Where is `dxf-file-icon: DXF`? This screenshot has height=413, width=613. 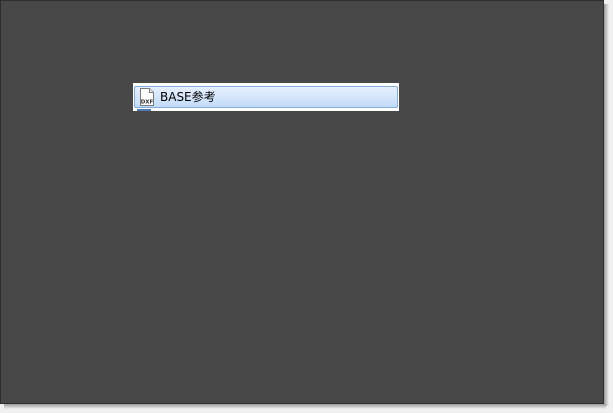
dxf-file-icon: DXF is located at coordinates (147, 97).